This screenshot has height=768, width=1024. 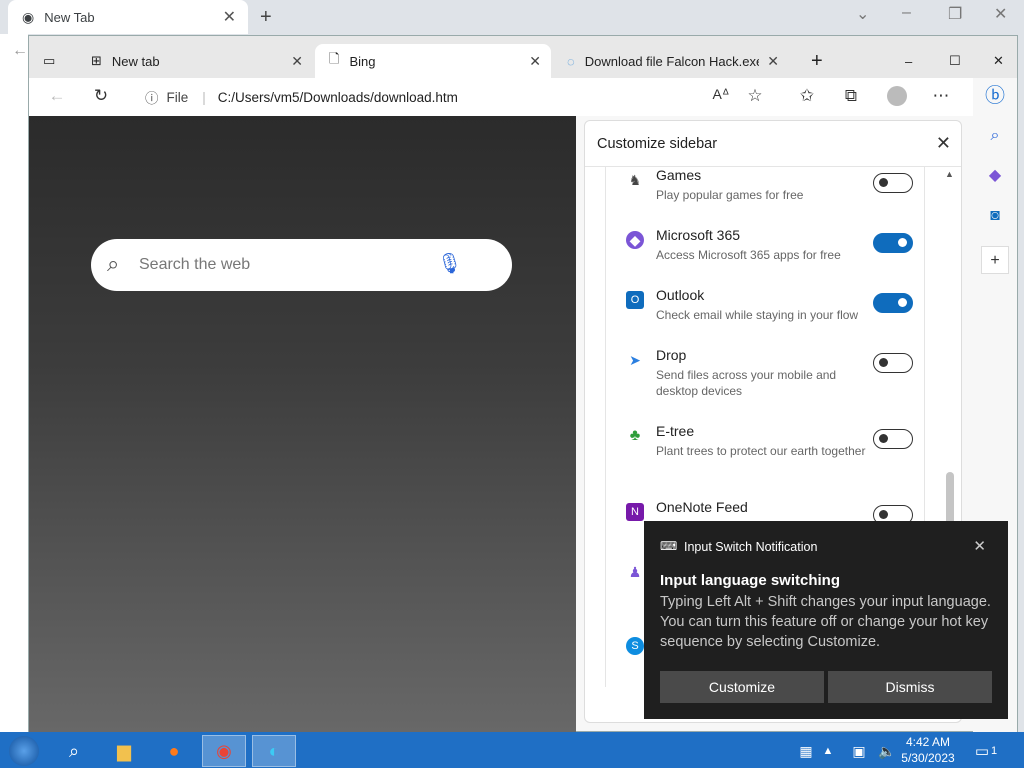 What do you see at coordinates (675, 431) in the screenshot?
I see `item-name: E-tree` at bounding box center [675, 431].